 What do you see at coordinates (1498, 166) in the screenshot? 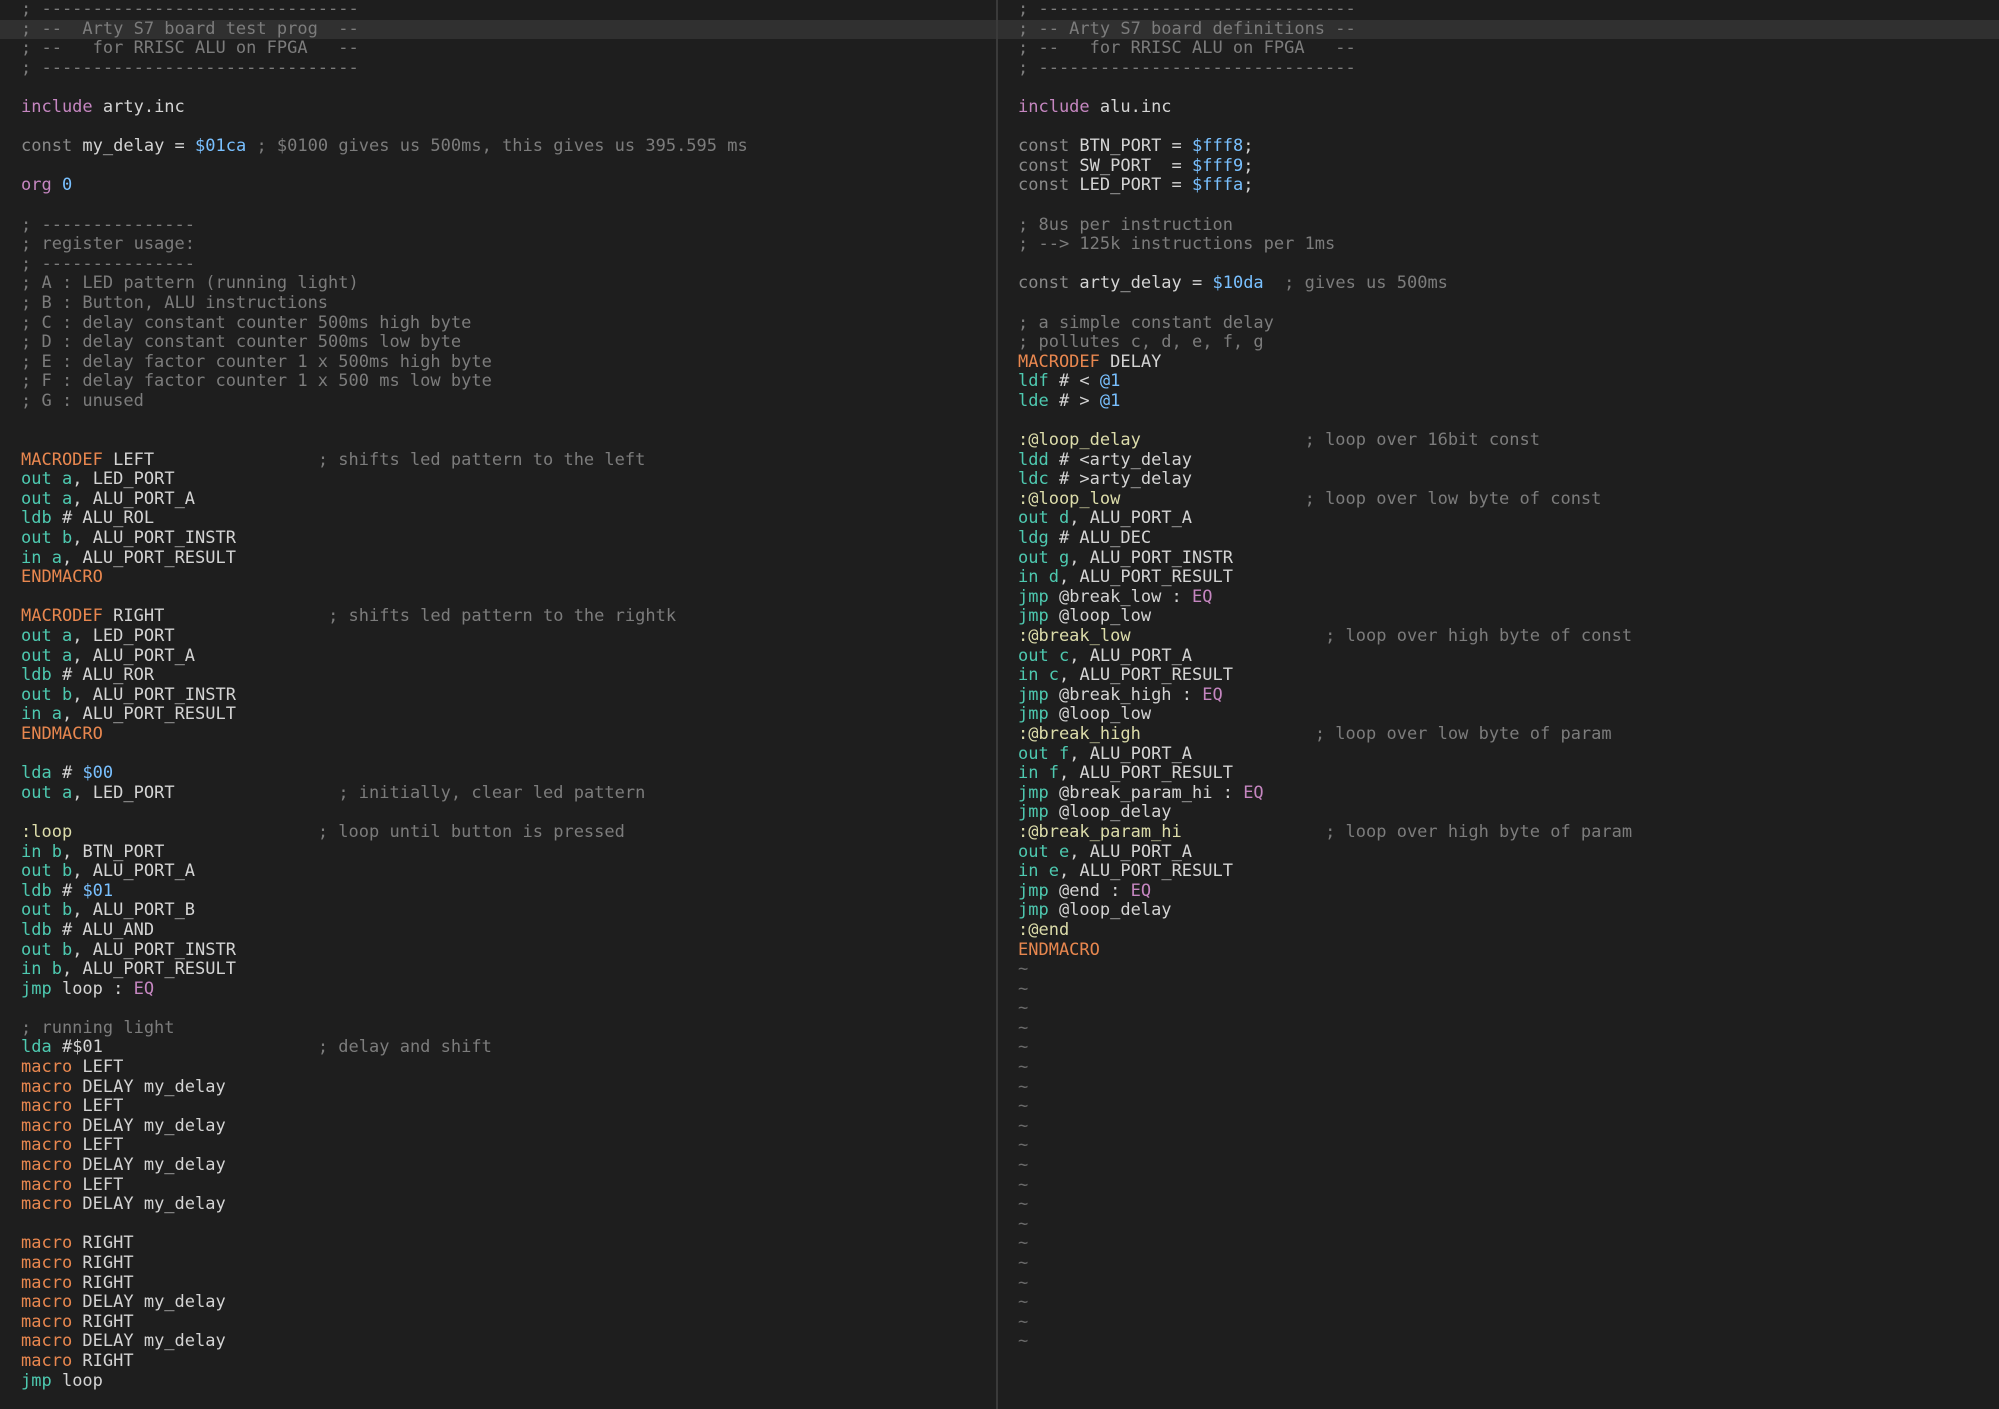
I see `code-line: const SW_PORT = $fff9;` at bounding box center [1498, 166].